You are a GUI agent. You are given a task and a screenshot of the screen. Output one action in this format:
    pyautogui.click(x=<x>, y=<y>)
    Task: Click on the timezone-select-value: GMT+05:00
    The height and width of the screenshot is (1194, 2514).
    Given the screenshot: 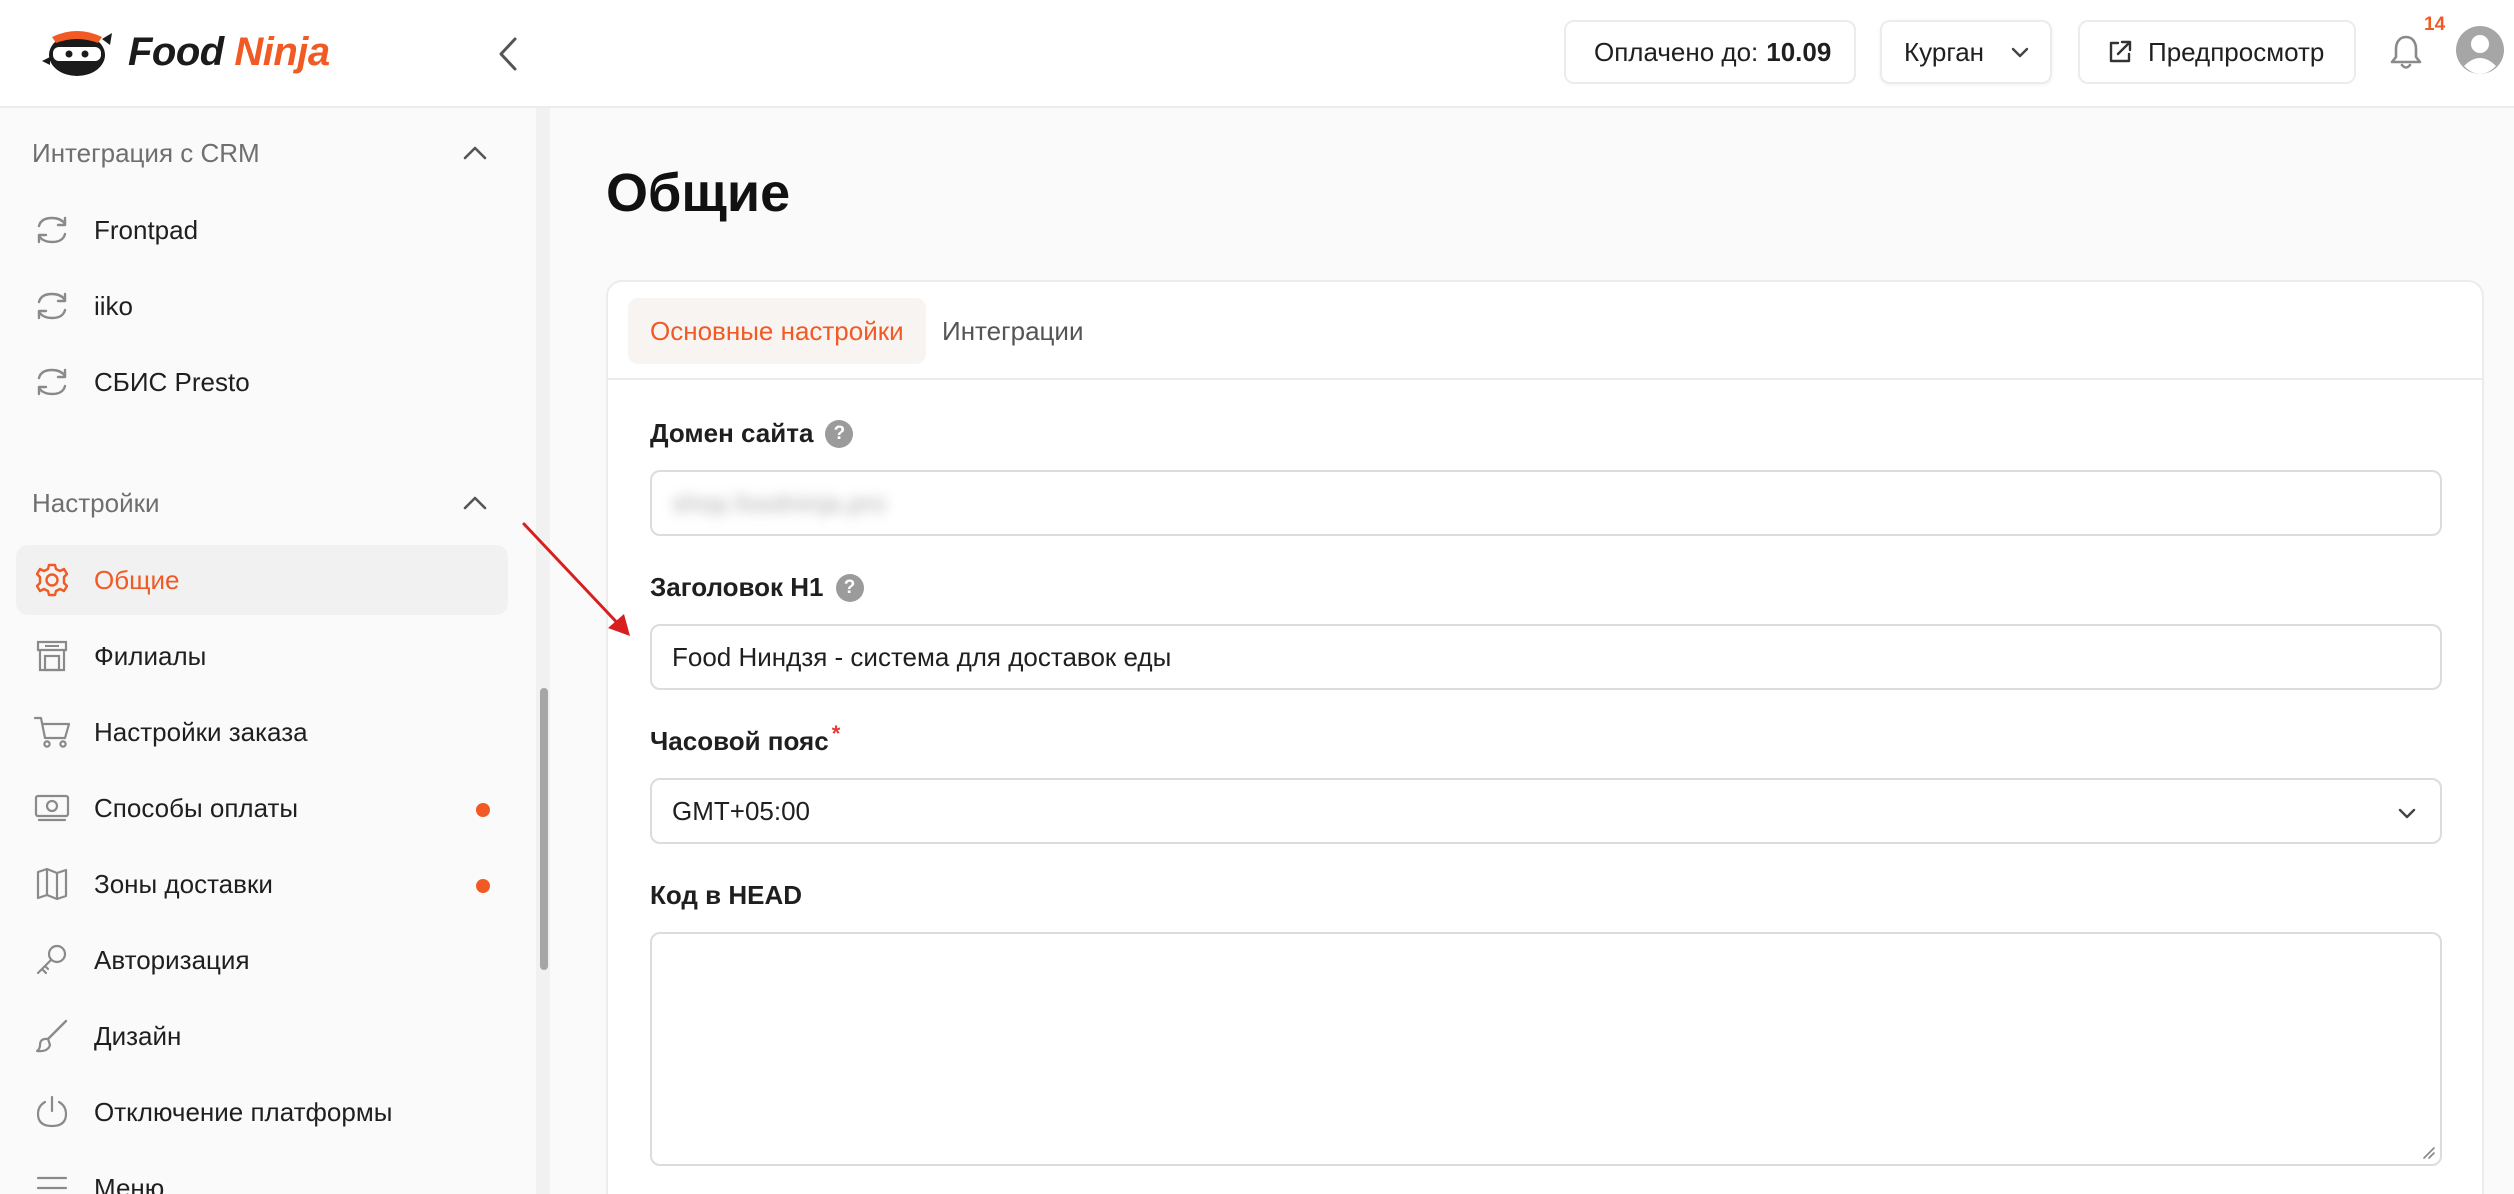 What is the action you would take?
    pyautogui.click(x=741, y=810)
    